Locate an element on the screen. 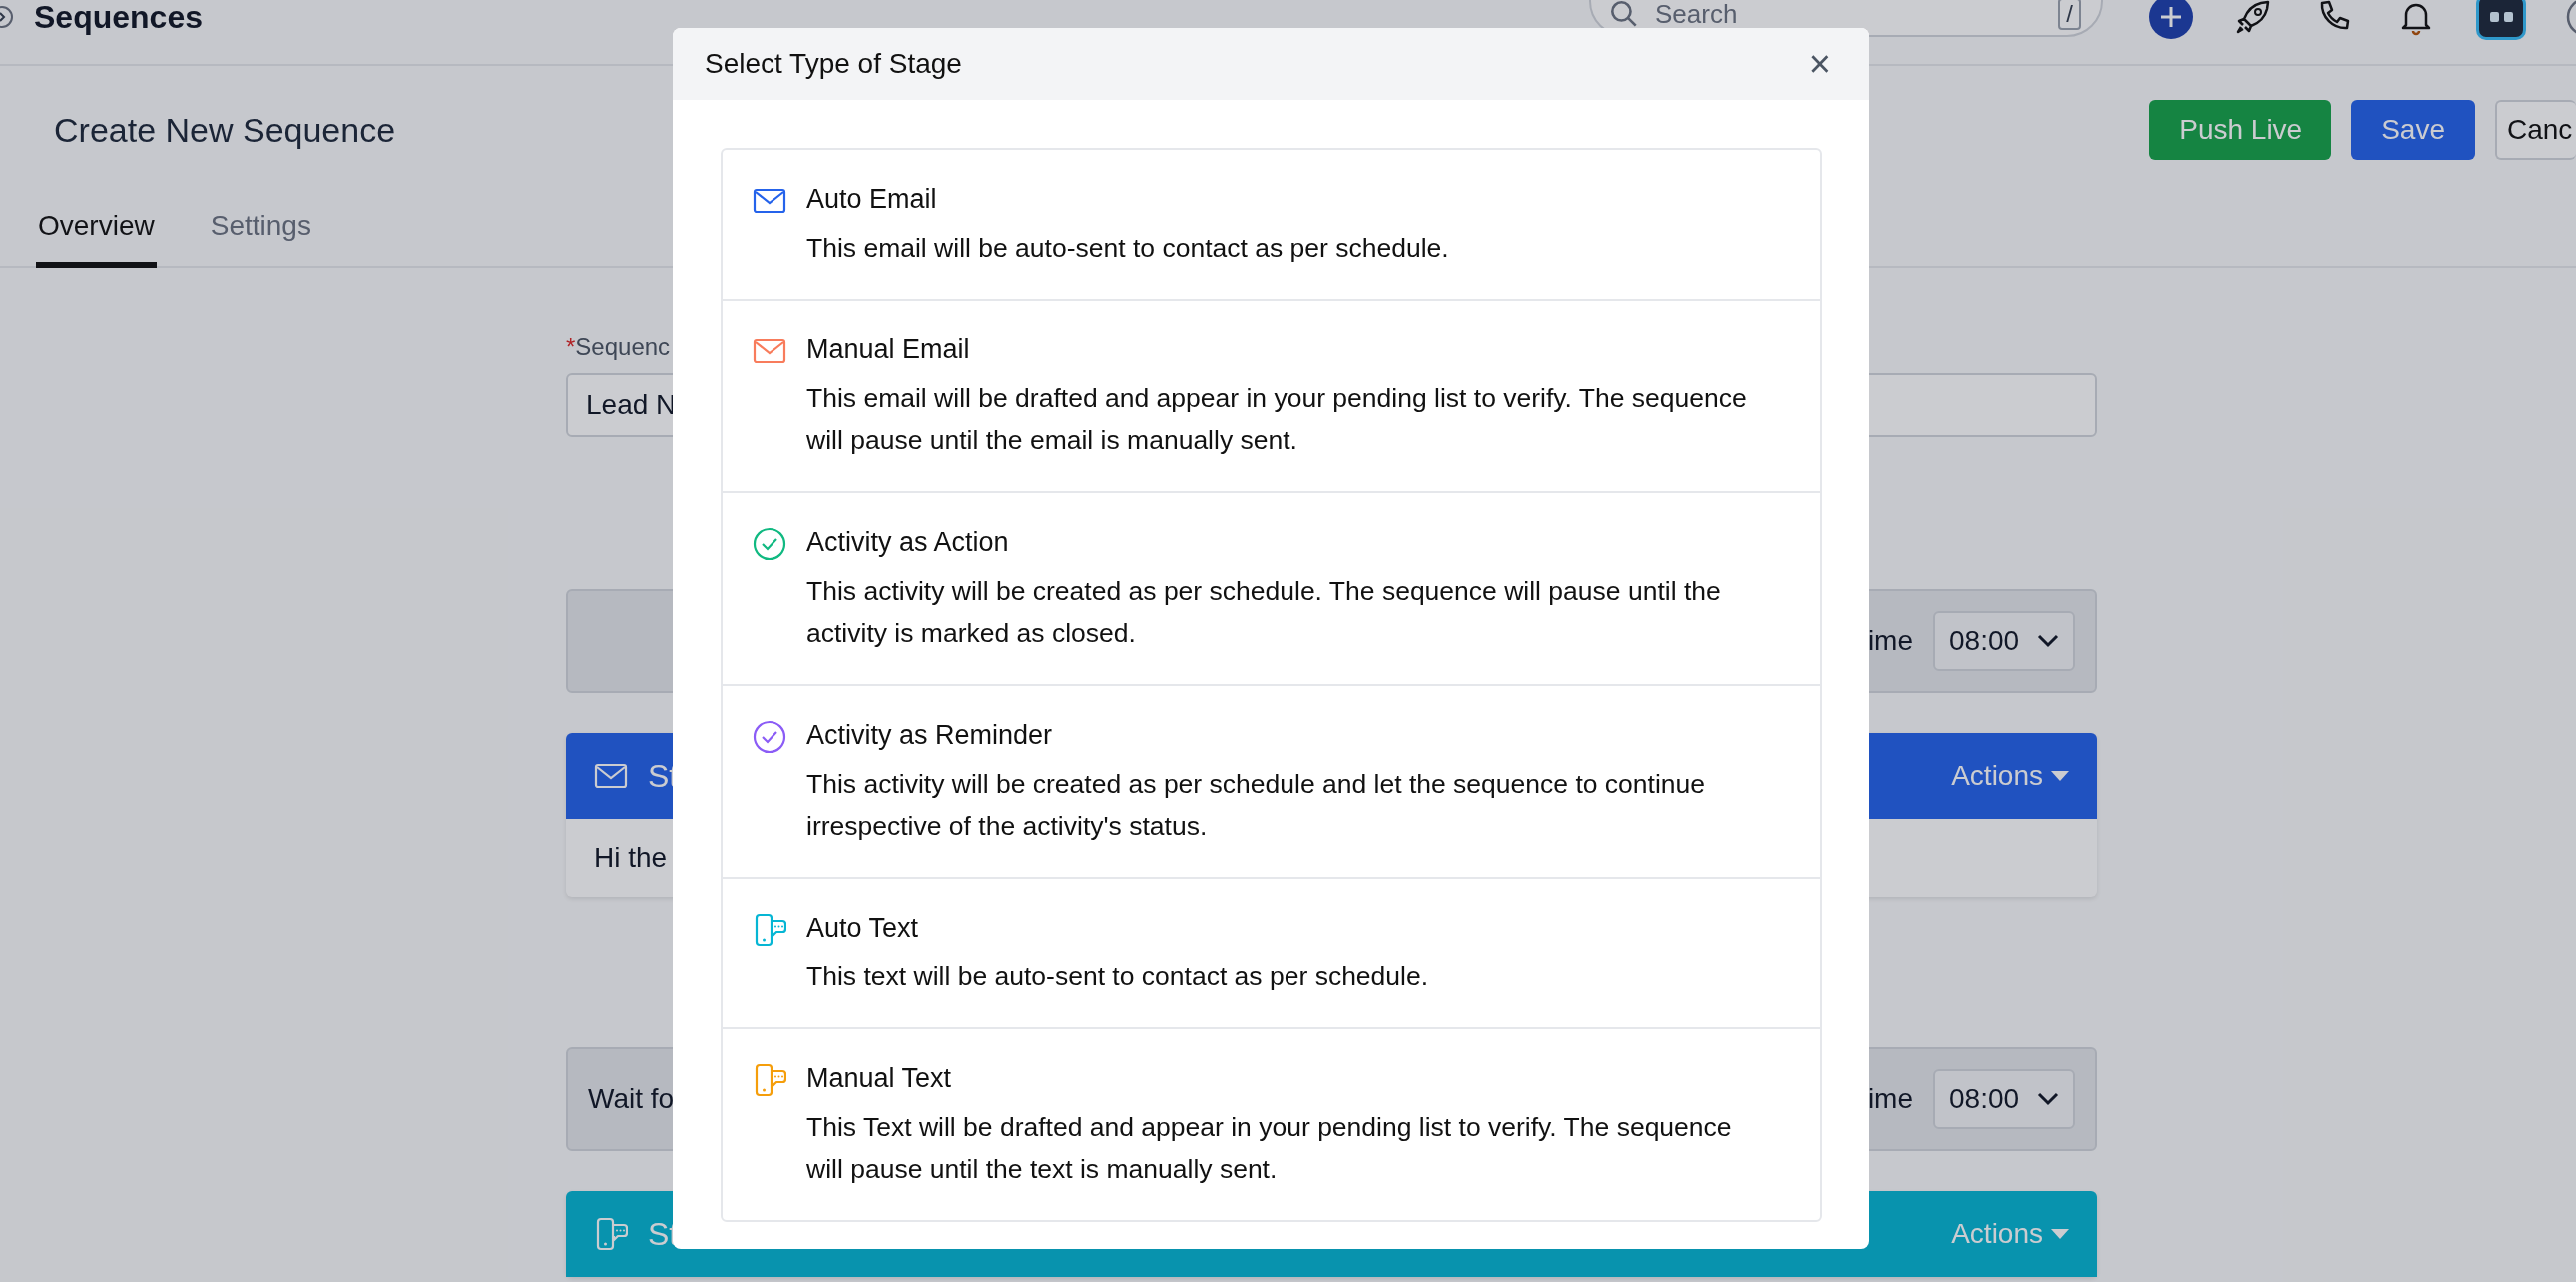  field-label: *Sequenc is located at coordinates (619, 347).